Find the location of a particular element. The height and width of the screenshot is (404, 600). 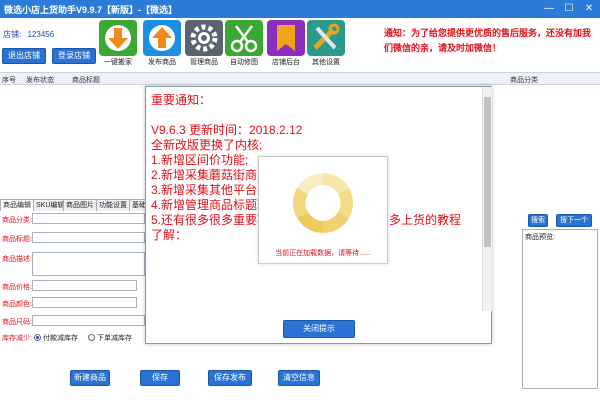

scissors-icon is located at coordinates (244, 38).